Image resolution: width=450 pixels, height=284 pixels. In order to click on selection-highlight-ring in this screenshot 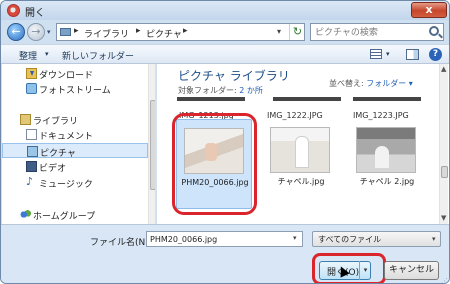, I will do `click(214, 164)`.